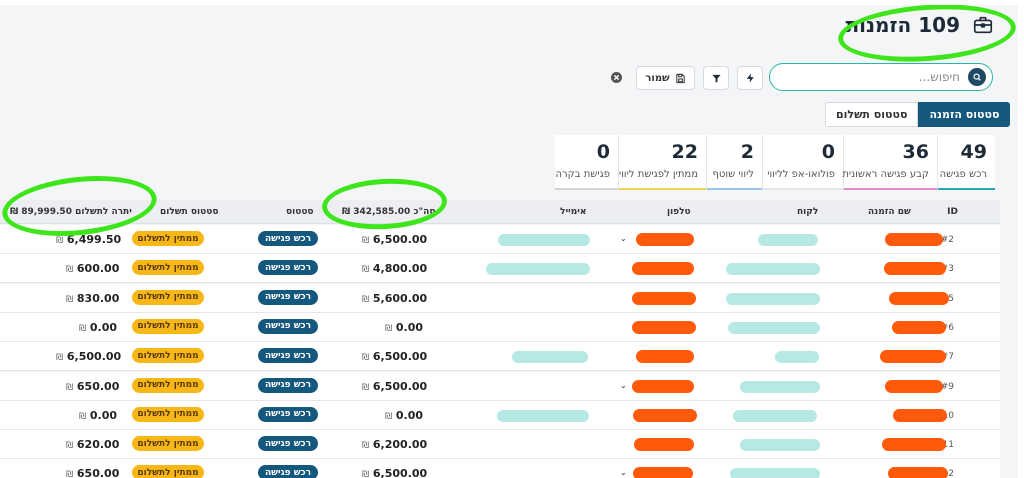 This screenshot has height=478, width=1024. I want to click on quick-actions-button, so click(750, 78).